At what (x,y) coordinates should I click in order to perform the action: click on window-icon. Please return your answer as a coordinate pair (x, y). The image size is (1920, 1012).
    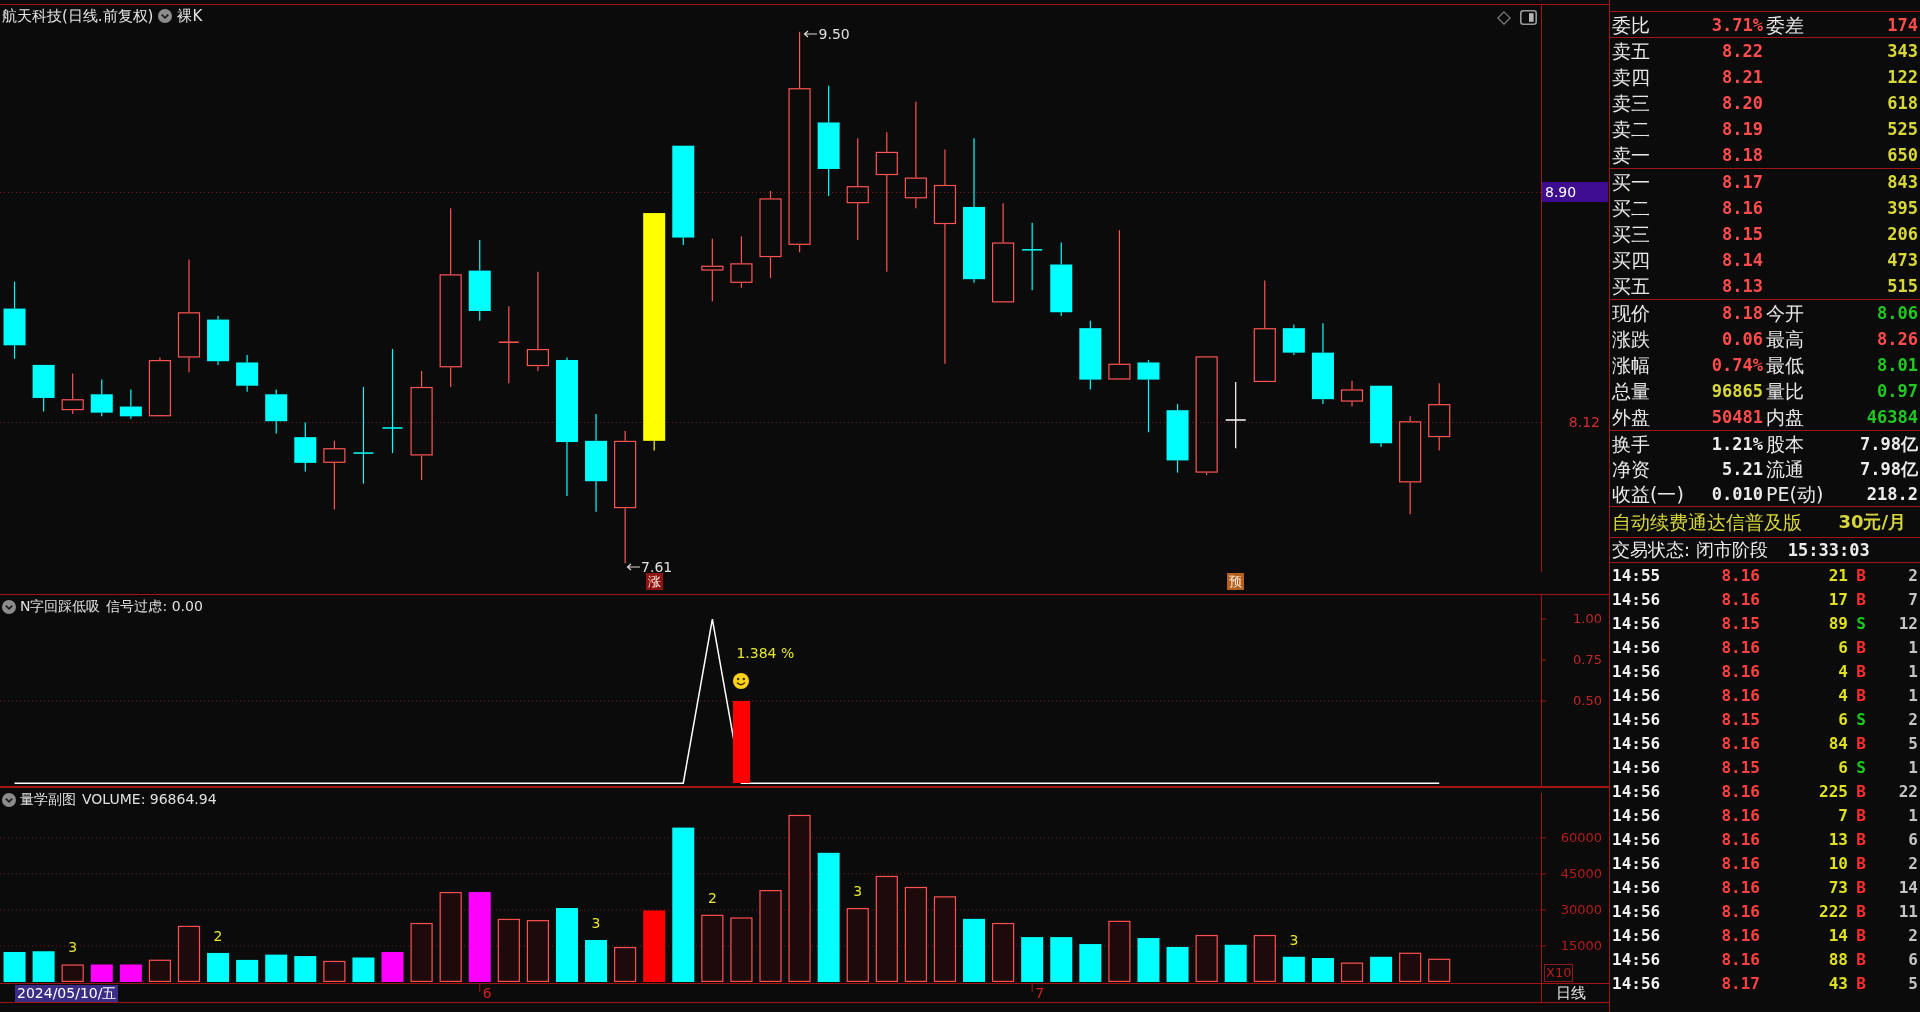
    Looking at the image, I should click on (1528, 17).